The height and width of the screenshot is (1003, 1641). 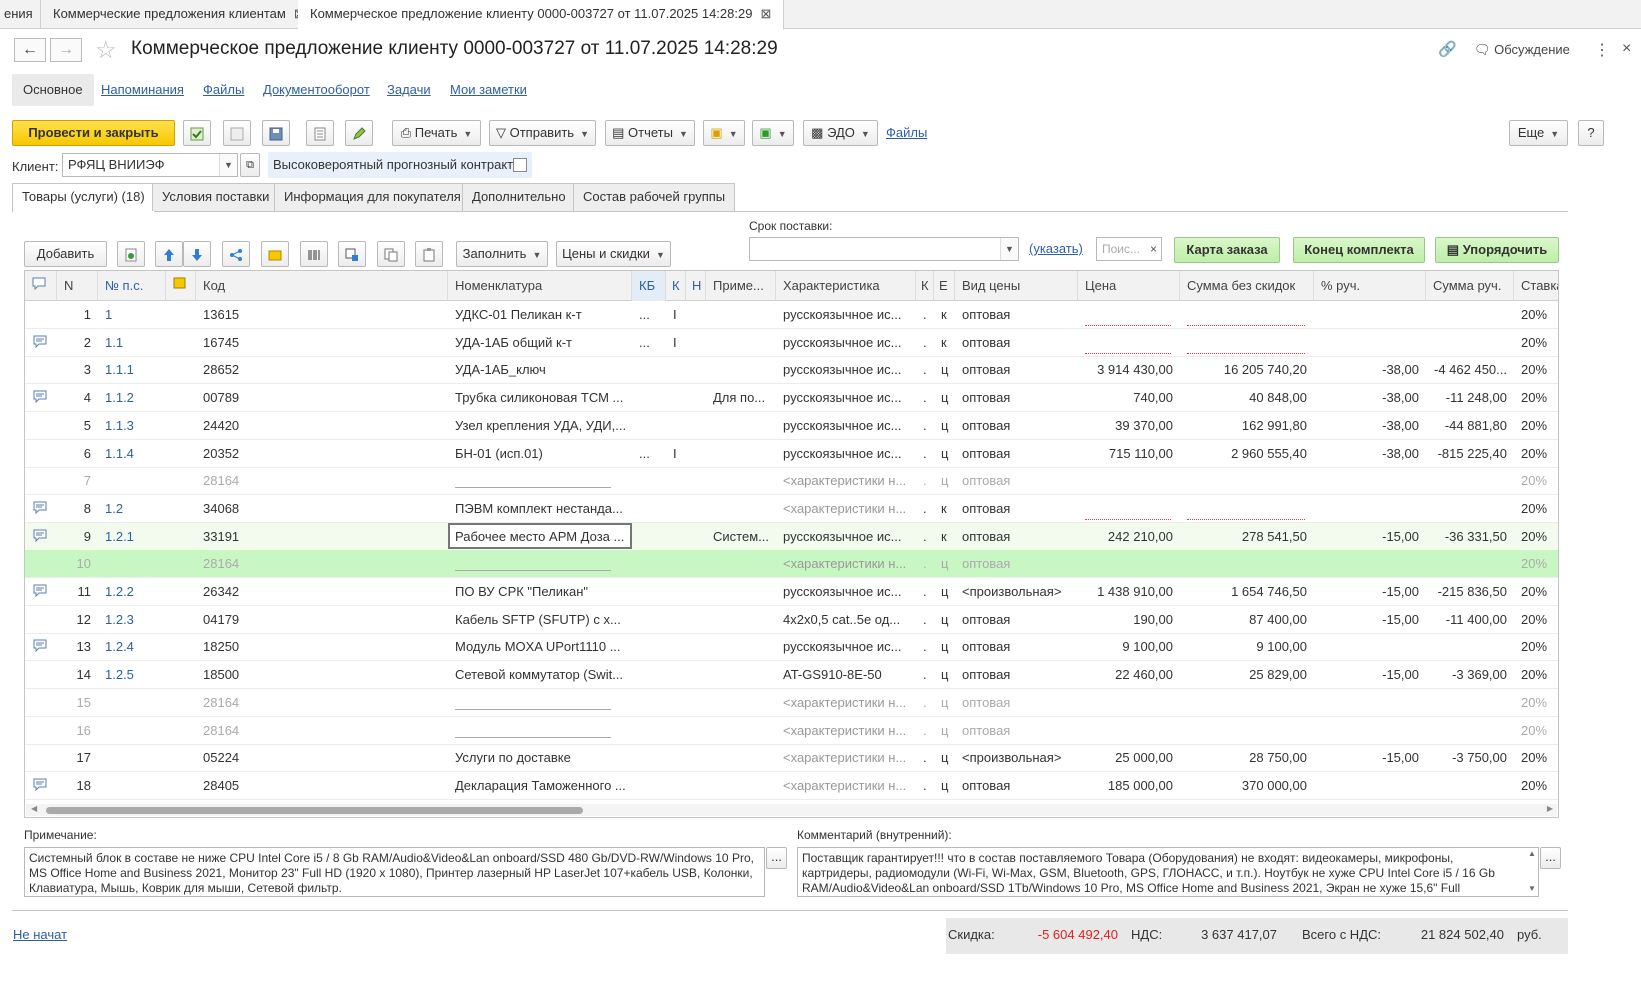 What do you see at coordinates (840, 133) in the screenshot?
I see `edo-button: ▩ ЭДО ▼` at bounding box center [840, 133].